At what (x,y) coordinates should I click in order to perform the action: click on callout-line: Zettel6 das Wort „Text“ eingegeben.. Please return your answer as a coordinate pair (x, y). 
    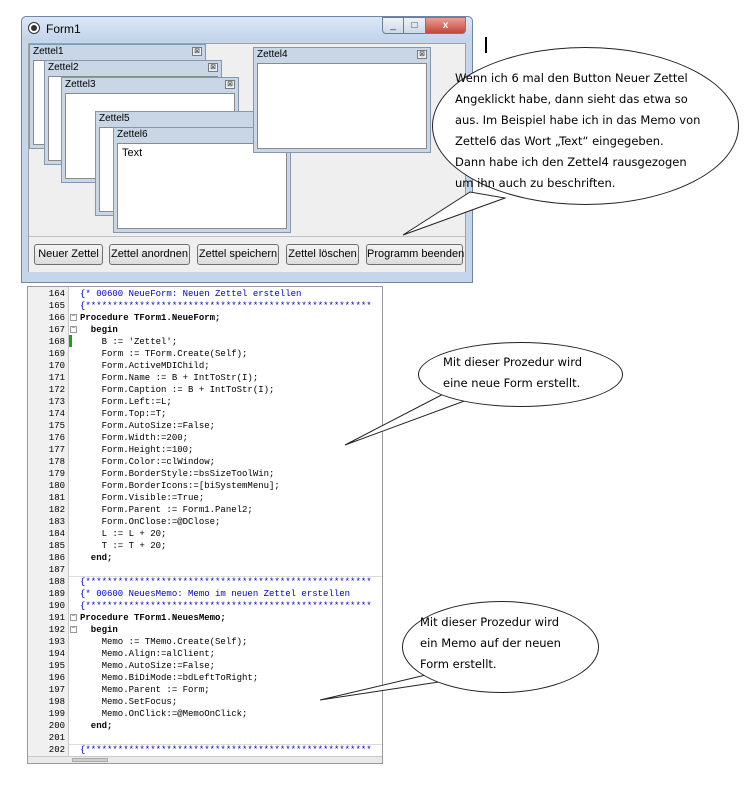
    Looking at the image, I should click on (559, 141).